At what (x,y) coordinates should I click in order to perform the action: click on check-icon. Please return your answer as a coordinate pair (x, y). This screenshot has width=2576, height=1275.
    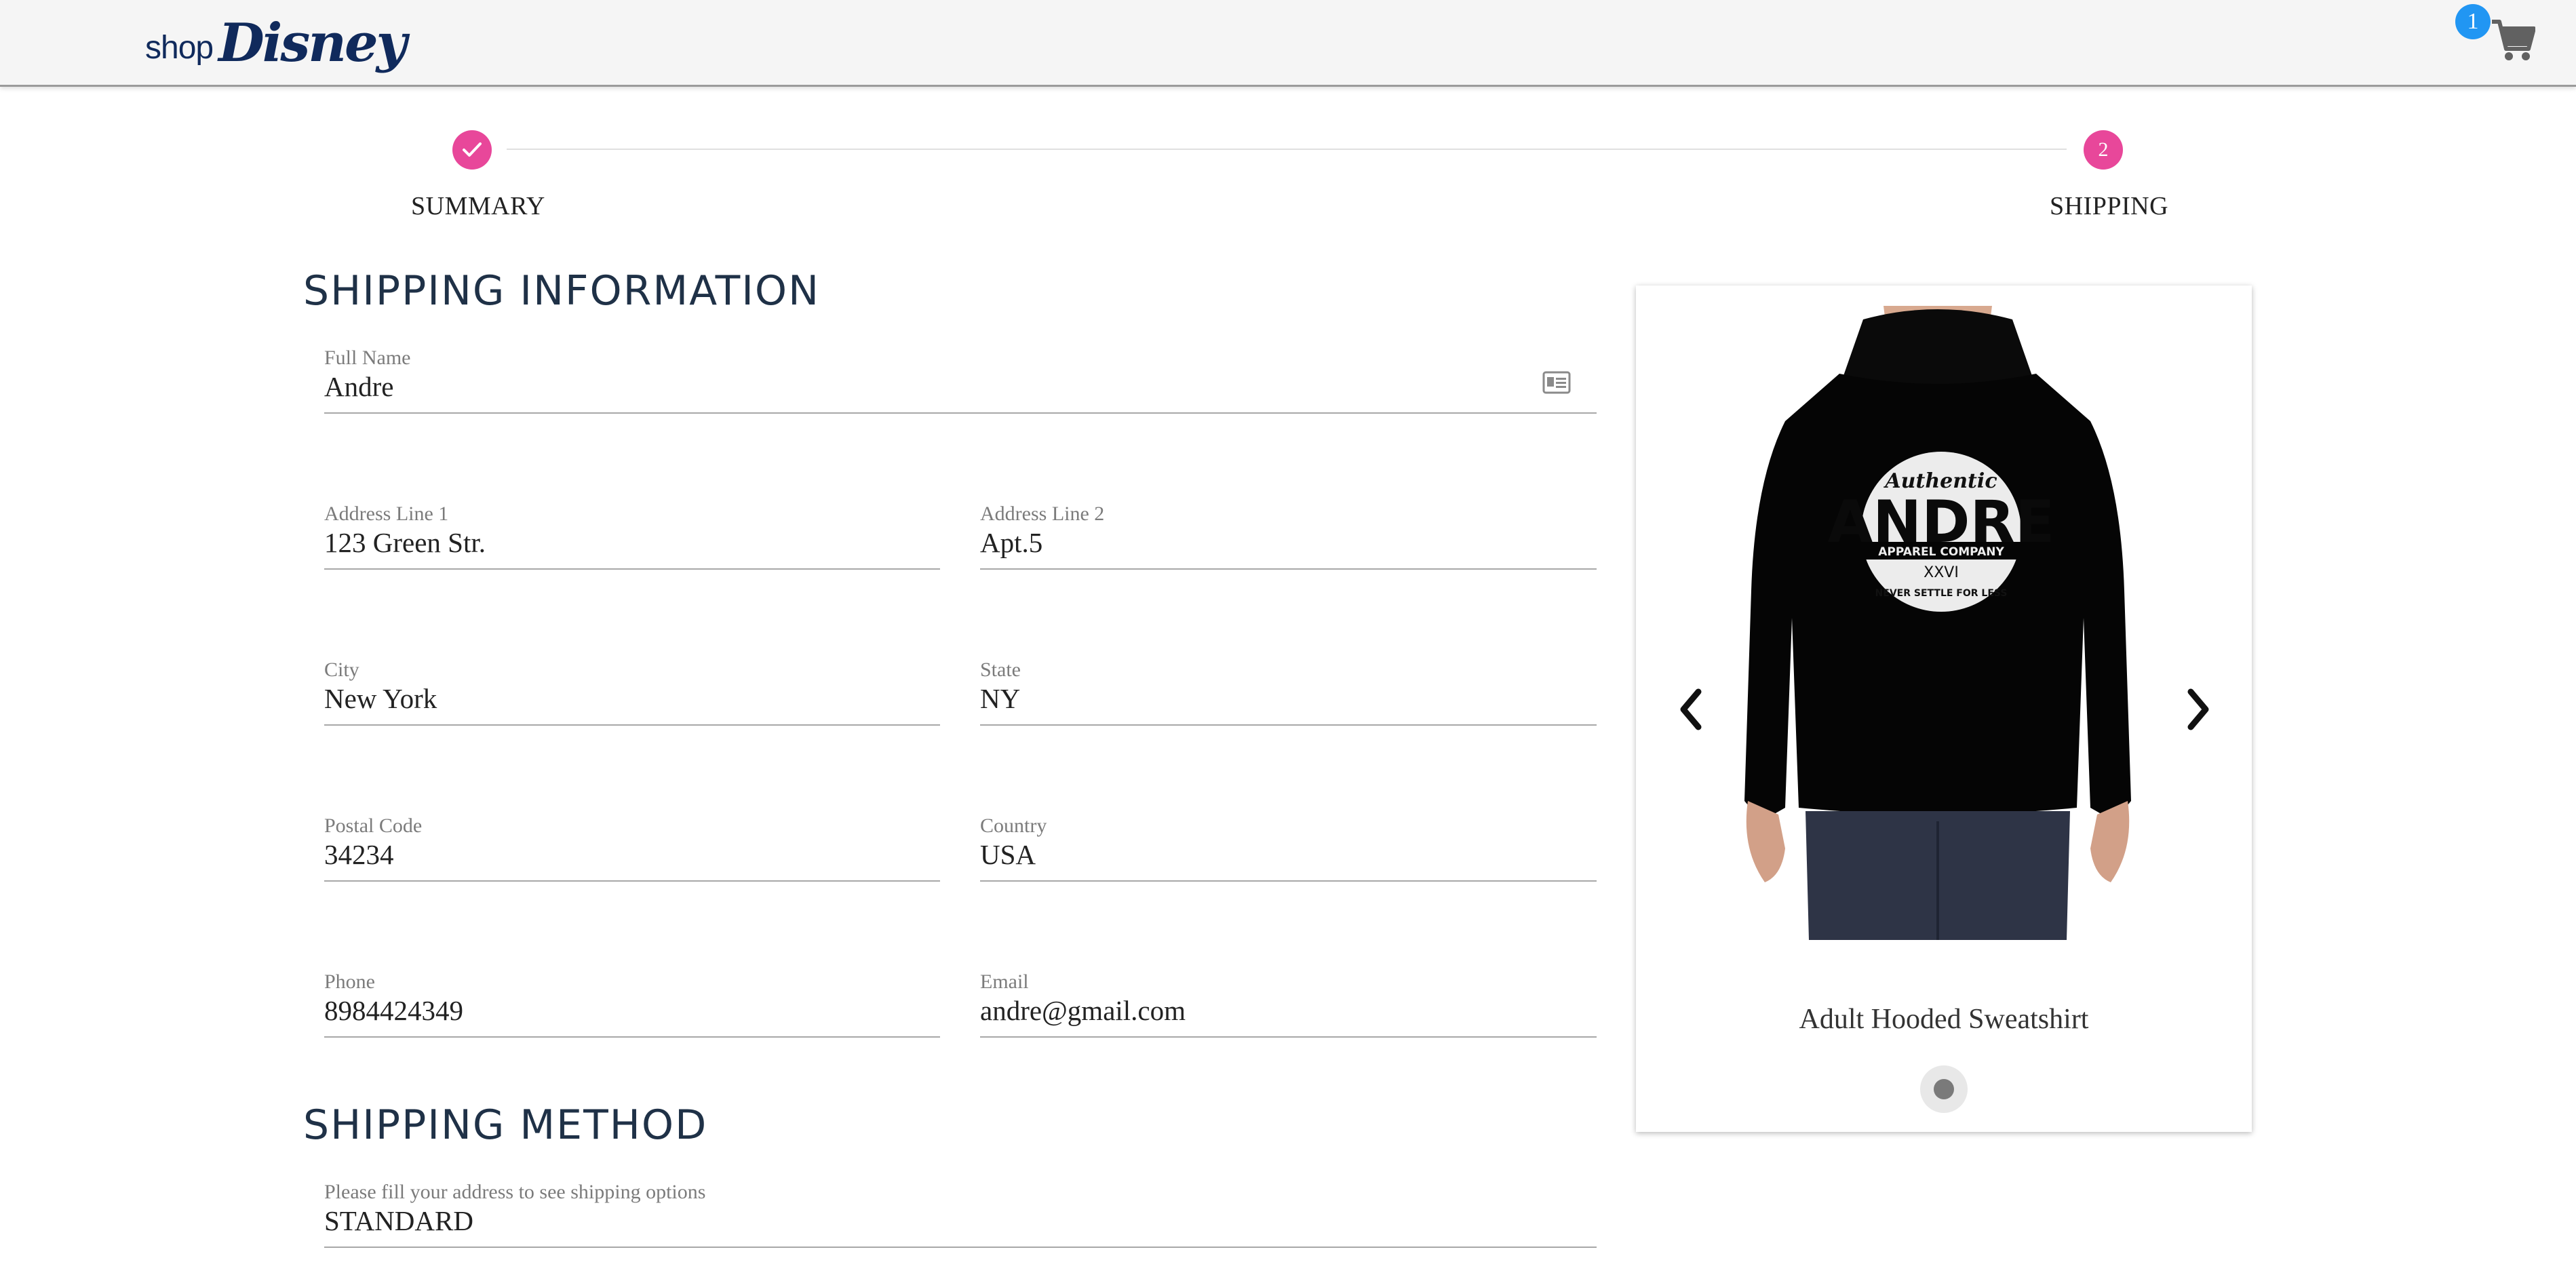
    Looking at the image, I should click on (472, 150).